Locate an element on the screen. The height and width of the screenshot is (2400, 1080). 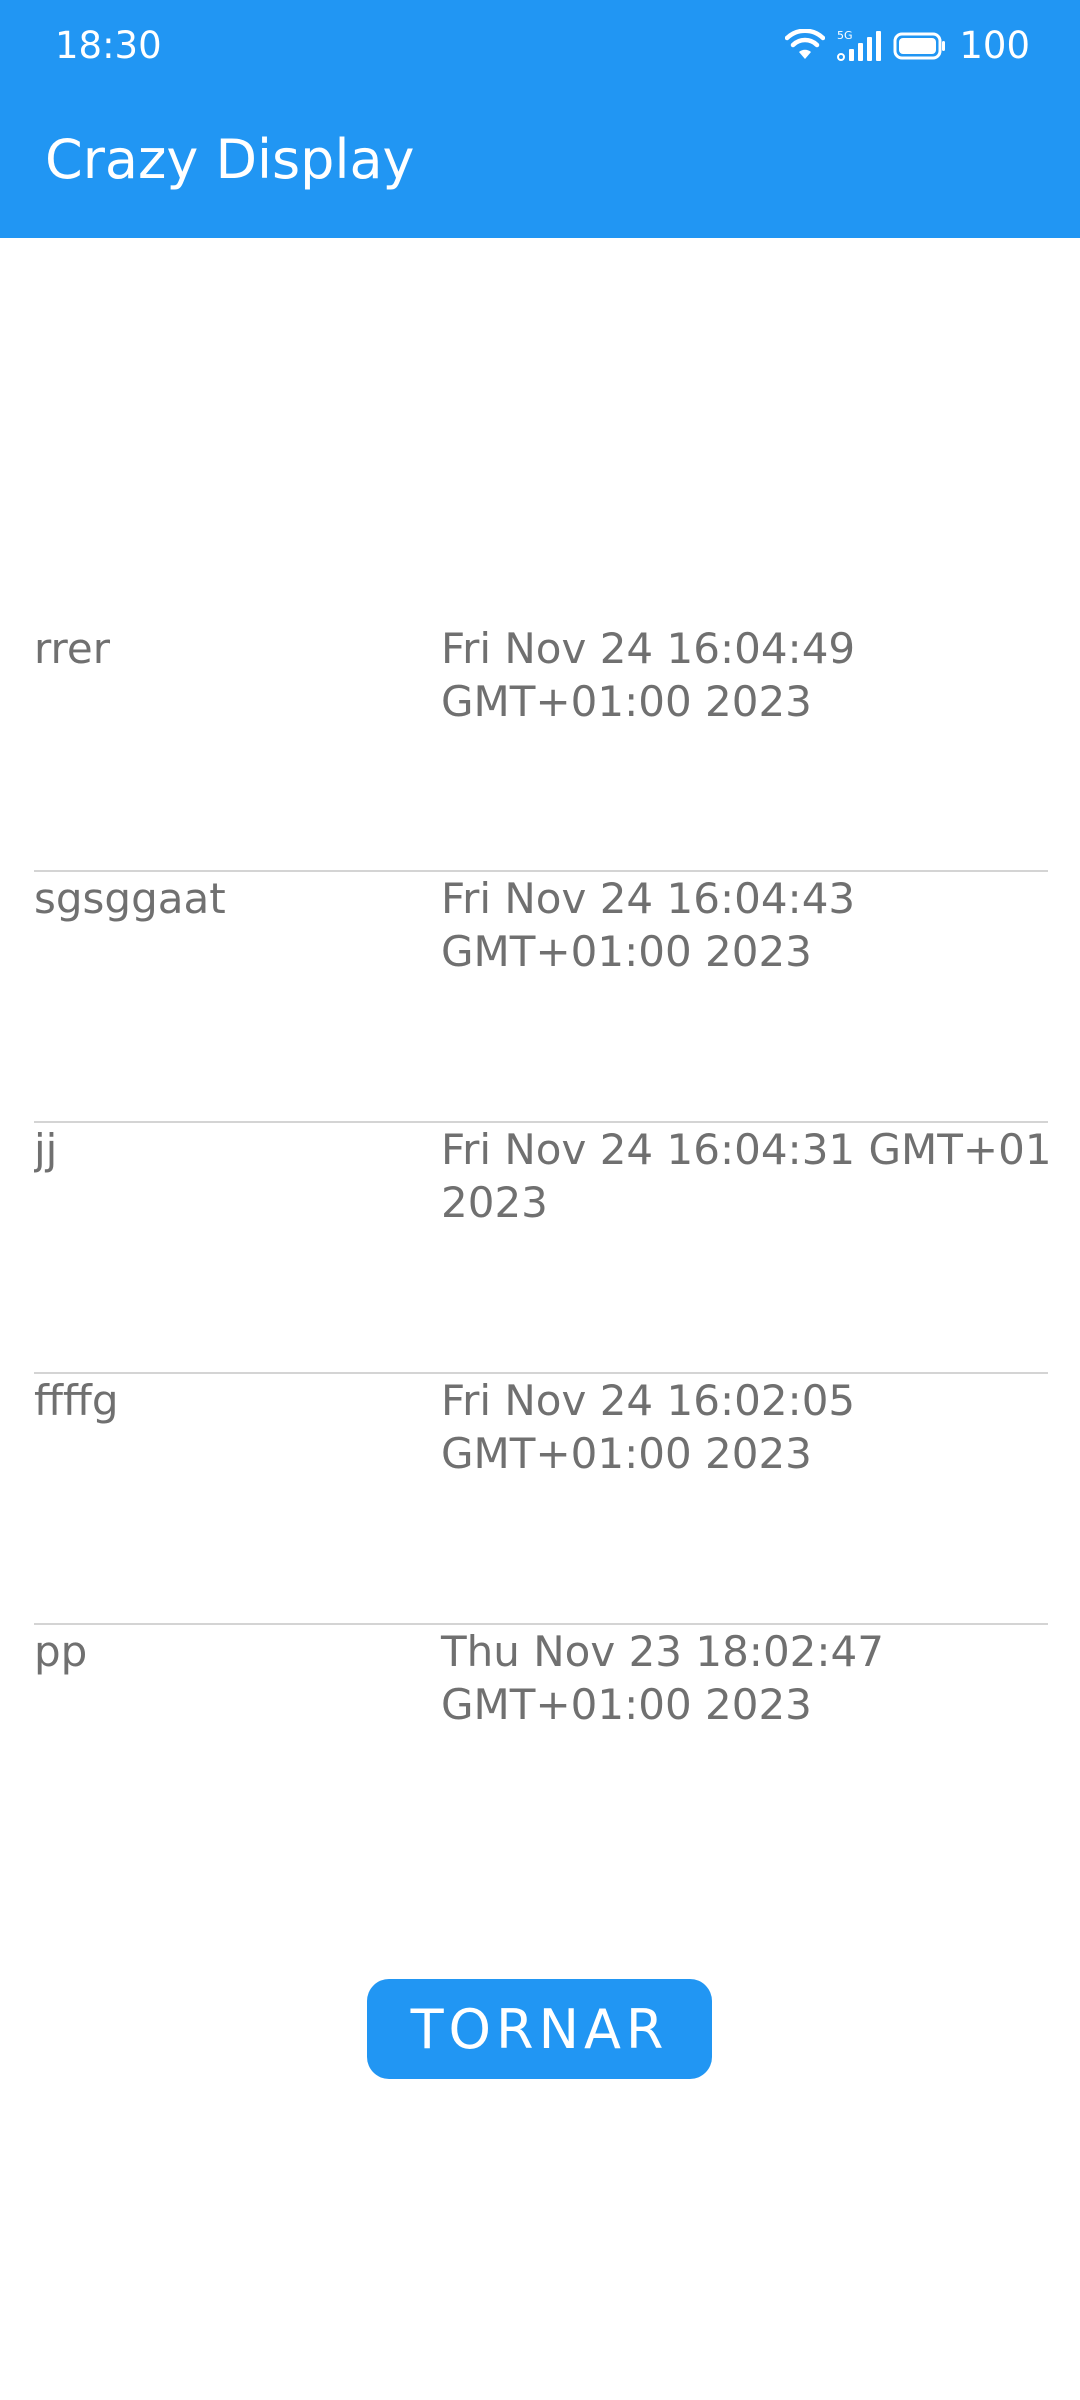
entry-date: Fri Nov 24 16:04:43 GMT+01:00 2023 is located at coordinates (744, 925).